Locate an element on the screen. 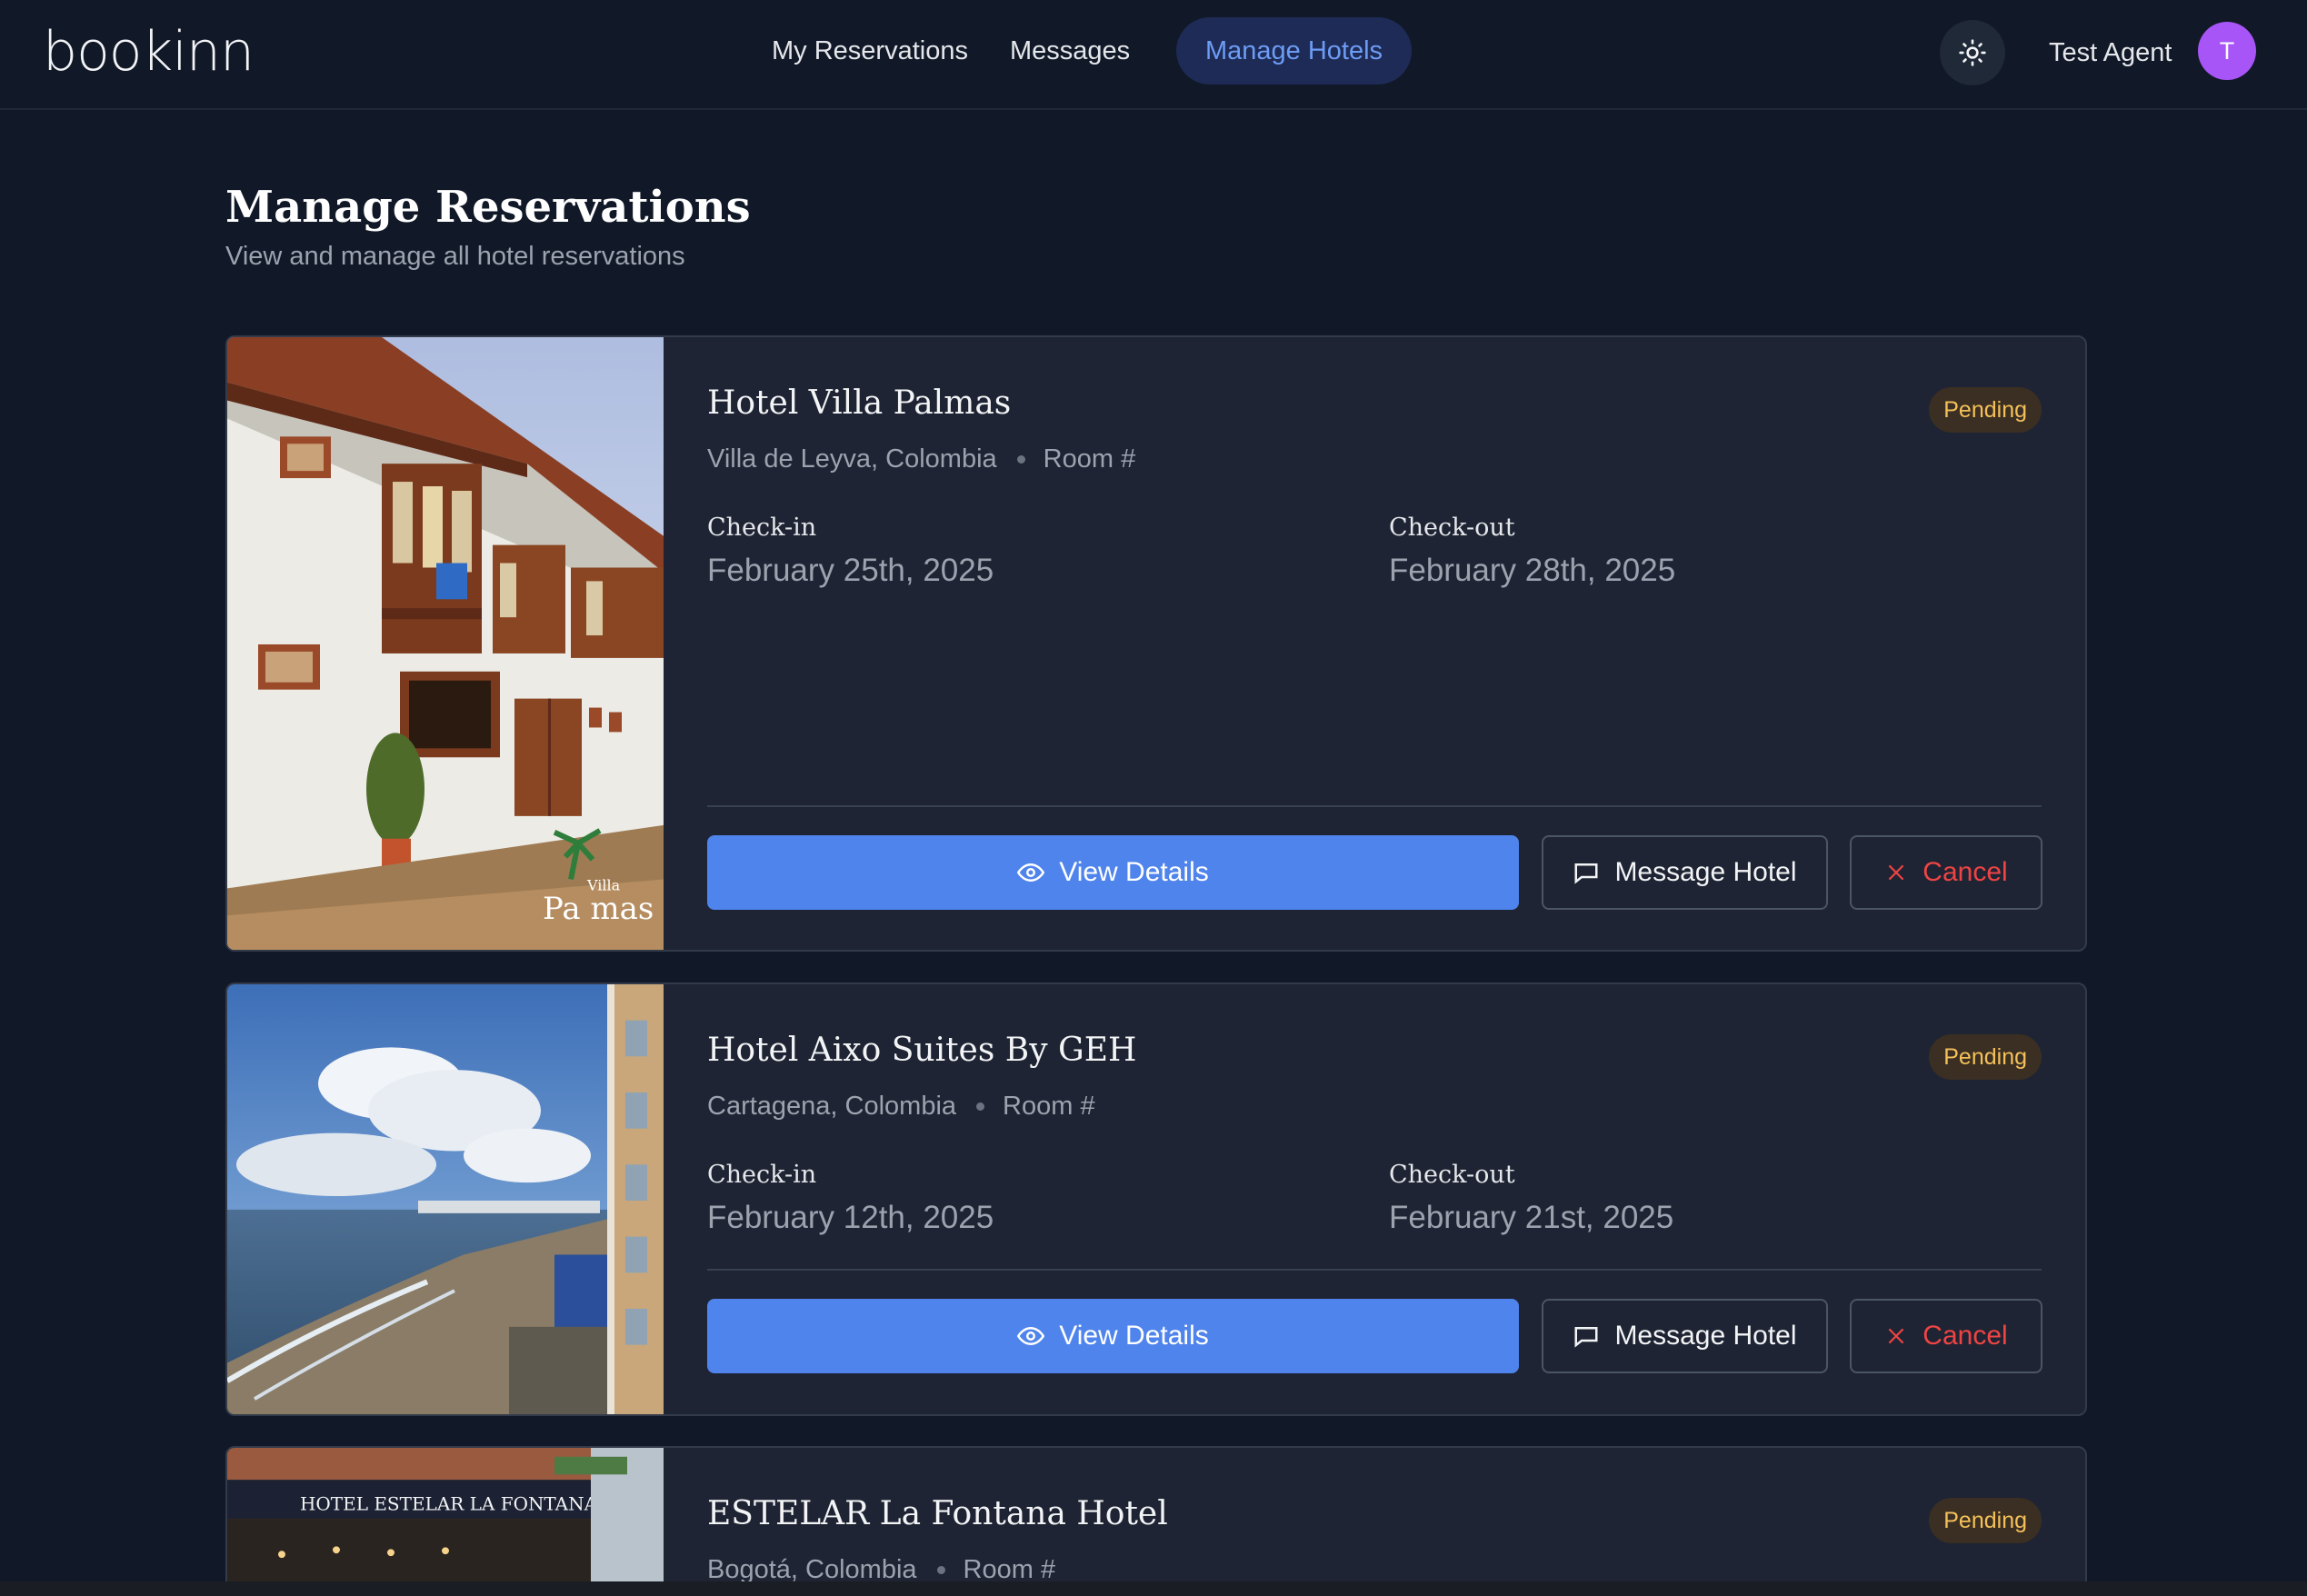  hotel-image is located at coordinates (445, 1199).